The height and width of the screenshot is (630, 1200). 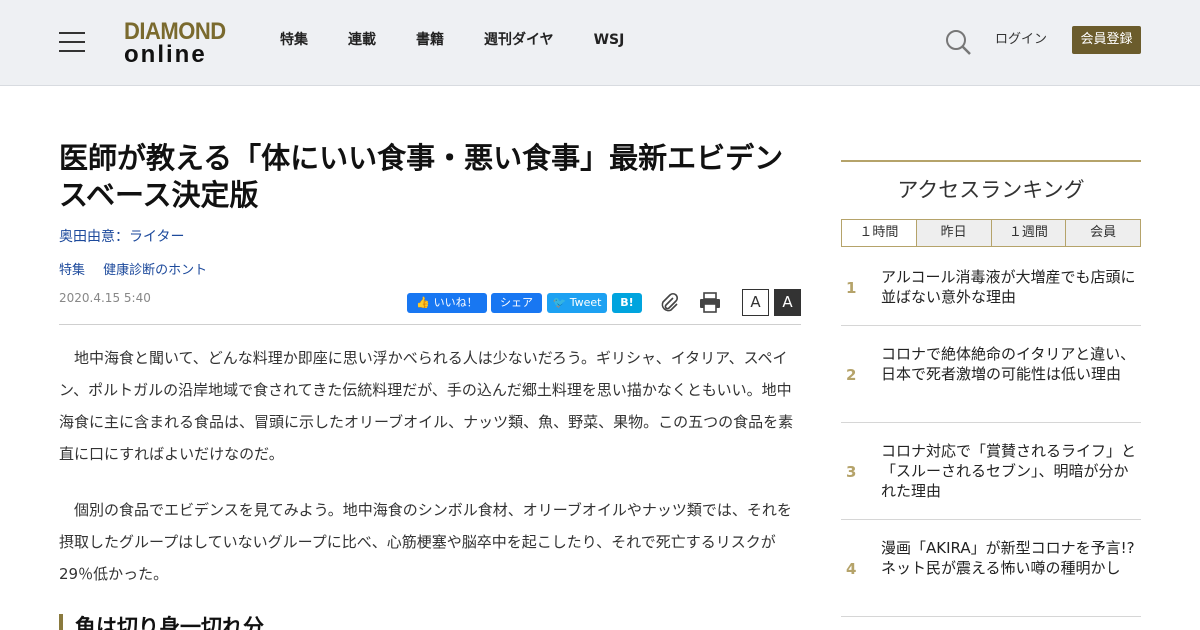 What do you see at coordinates (165, 54) in the screenshot?
I see `logo-line2: online` at bounding box center [165, 54].